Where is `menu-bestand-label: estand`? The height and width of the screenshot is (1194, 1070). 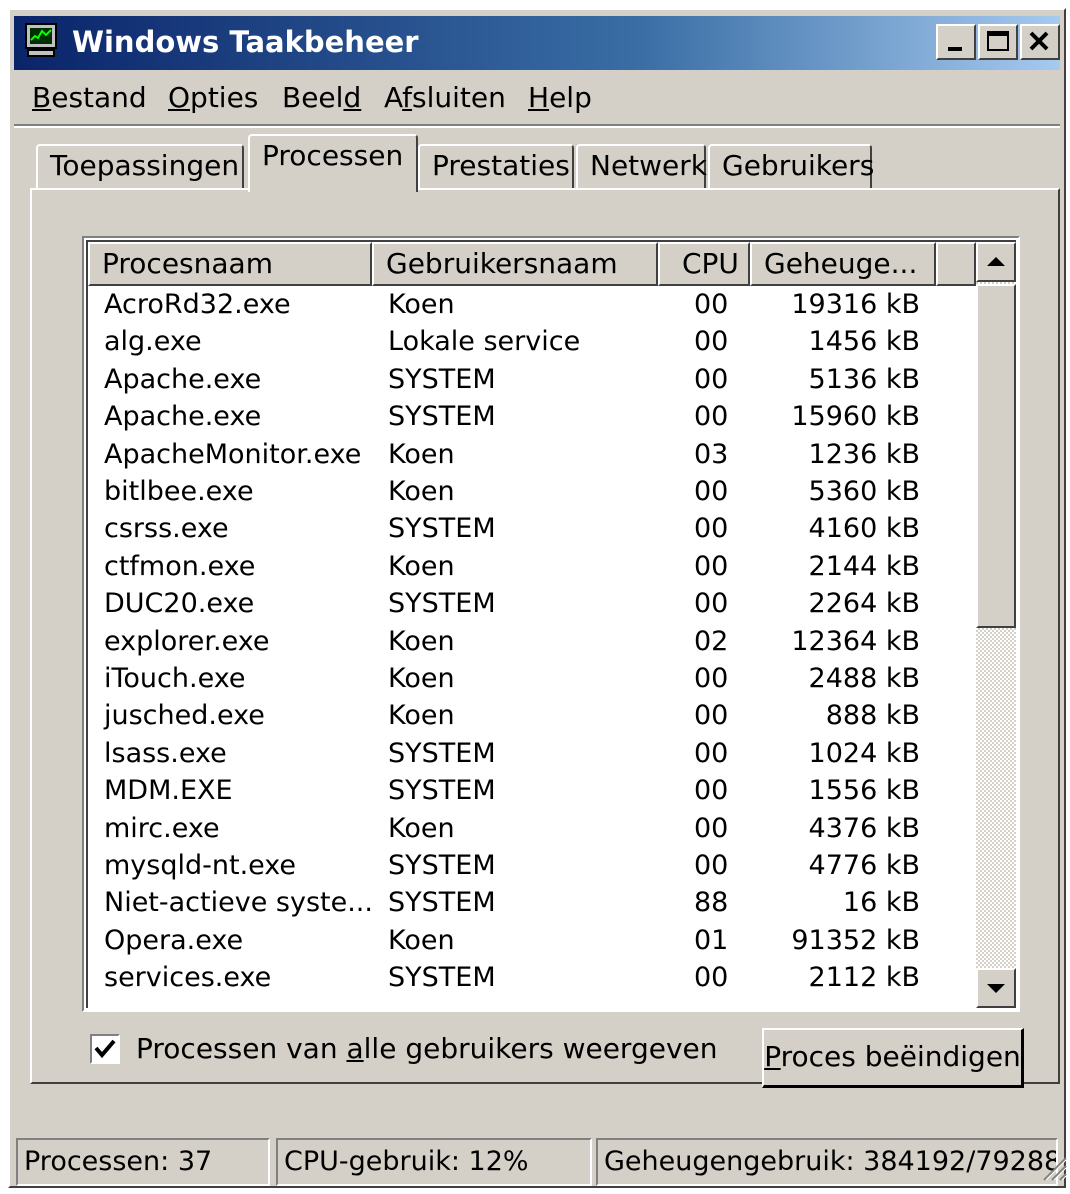 menu-bestand-label: estand is located at coordinates (99, 97).